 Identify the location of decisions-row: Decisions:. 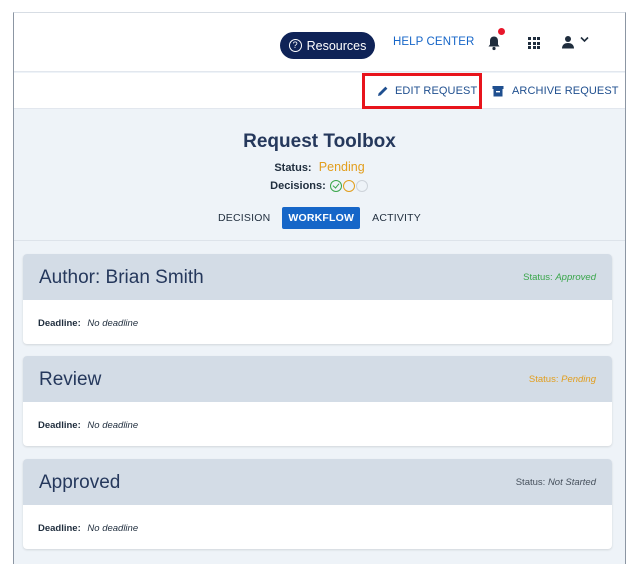
(319, 186).